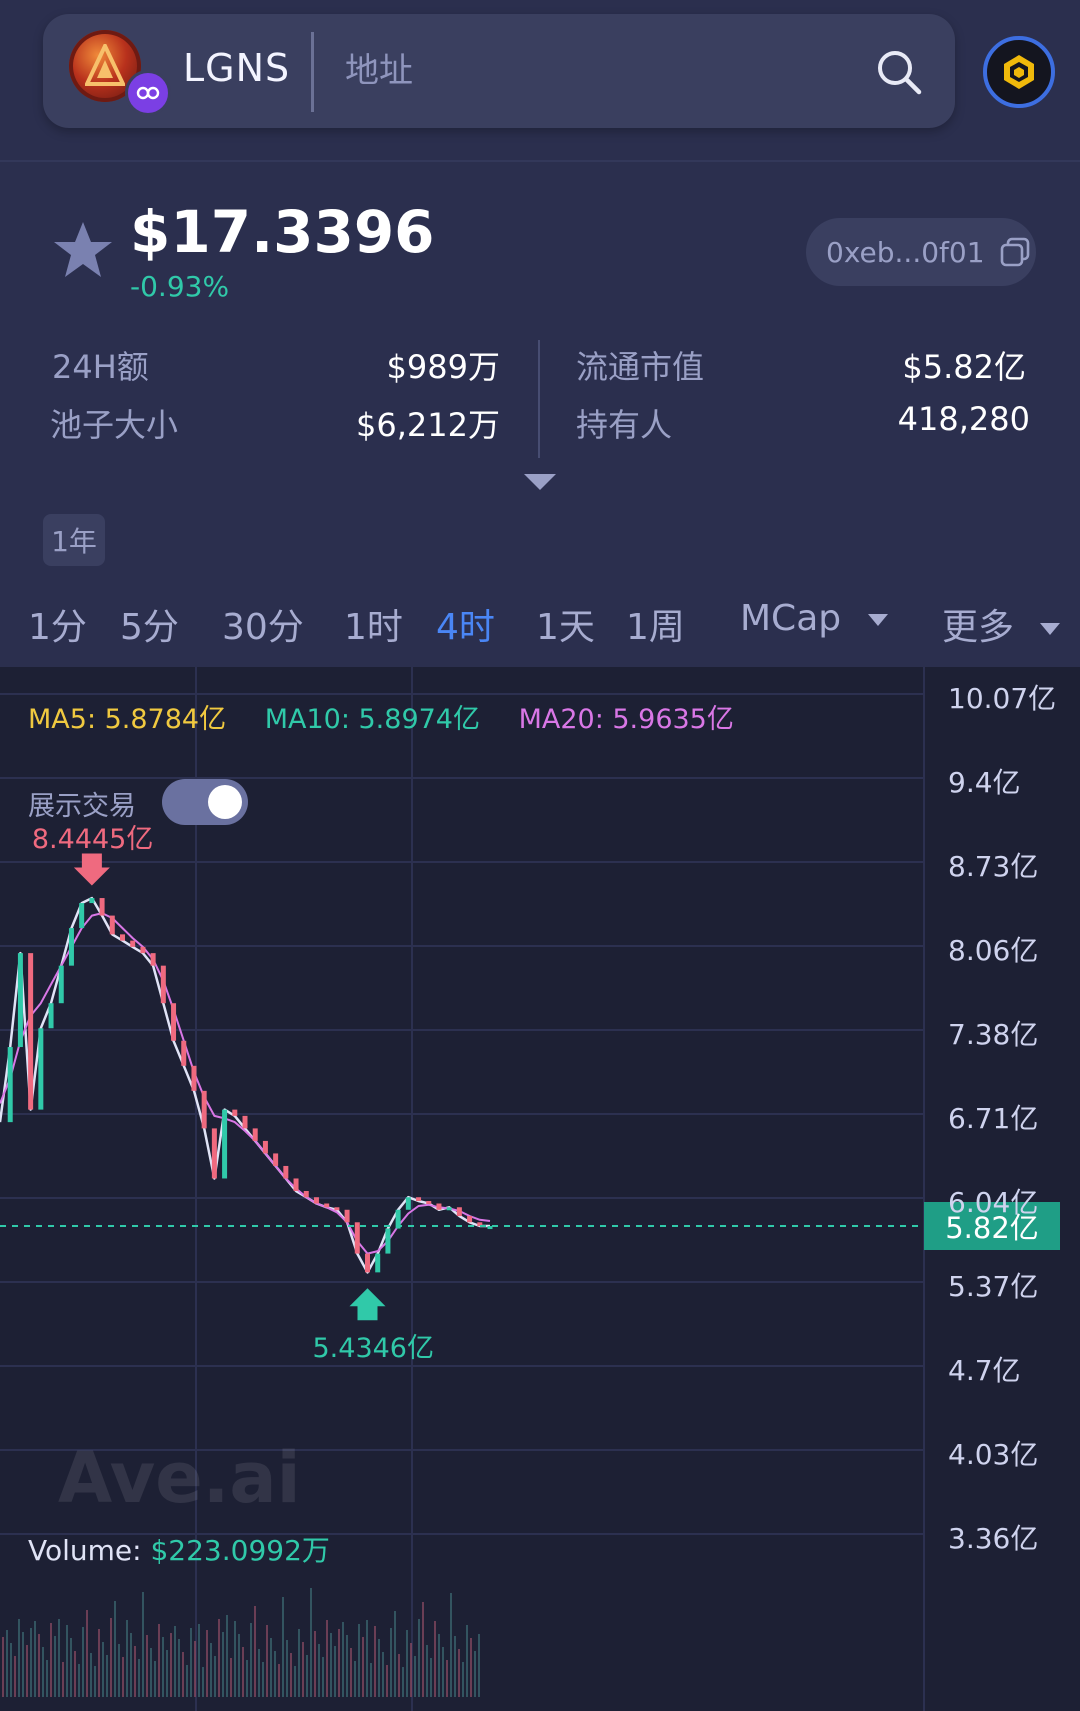  What do you see at coordinates (993, 1454) in the screenshot?
I see `y-axis-tick-label: 4.03亿` at bounding box center [993, 1454].